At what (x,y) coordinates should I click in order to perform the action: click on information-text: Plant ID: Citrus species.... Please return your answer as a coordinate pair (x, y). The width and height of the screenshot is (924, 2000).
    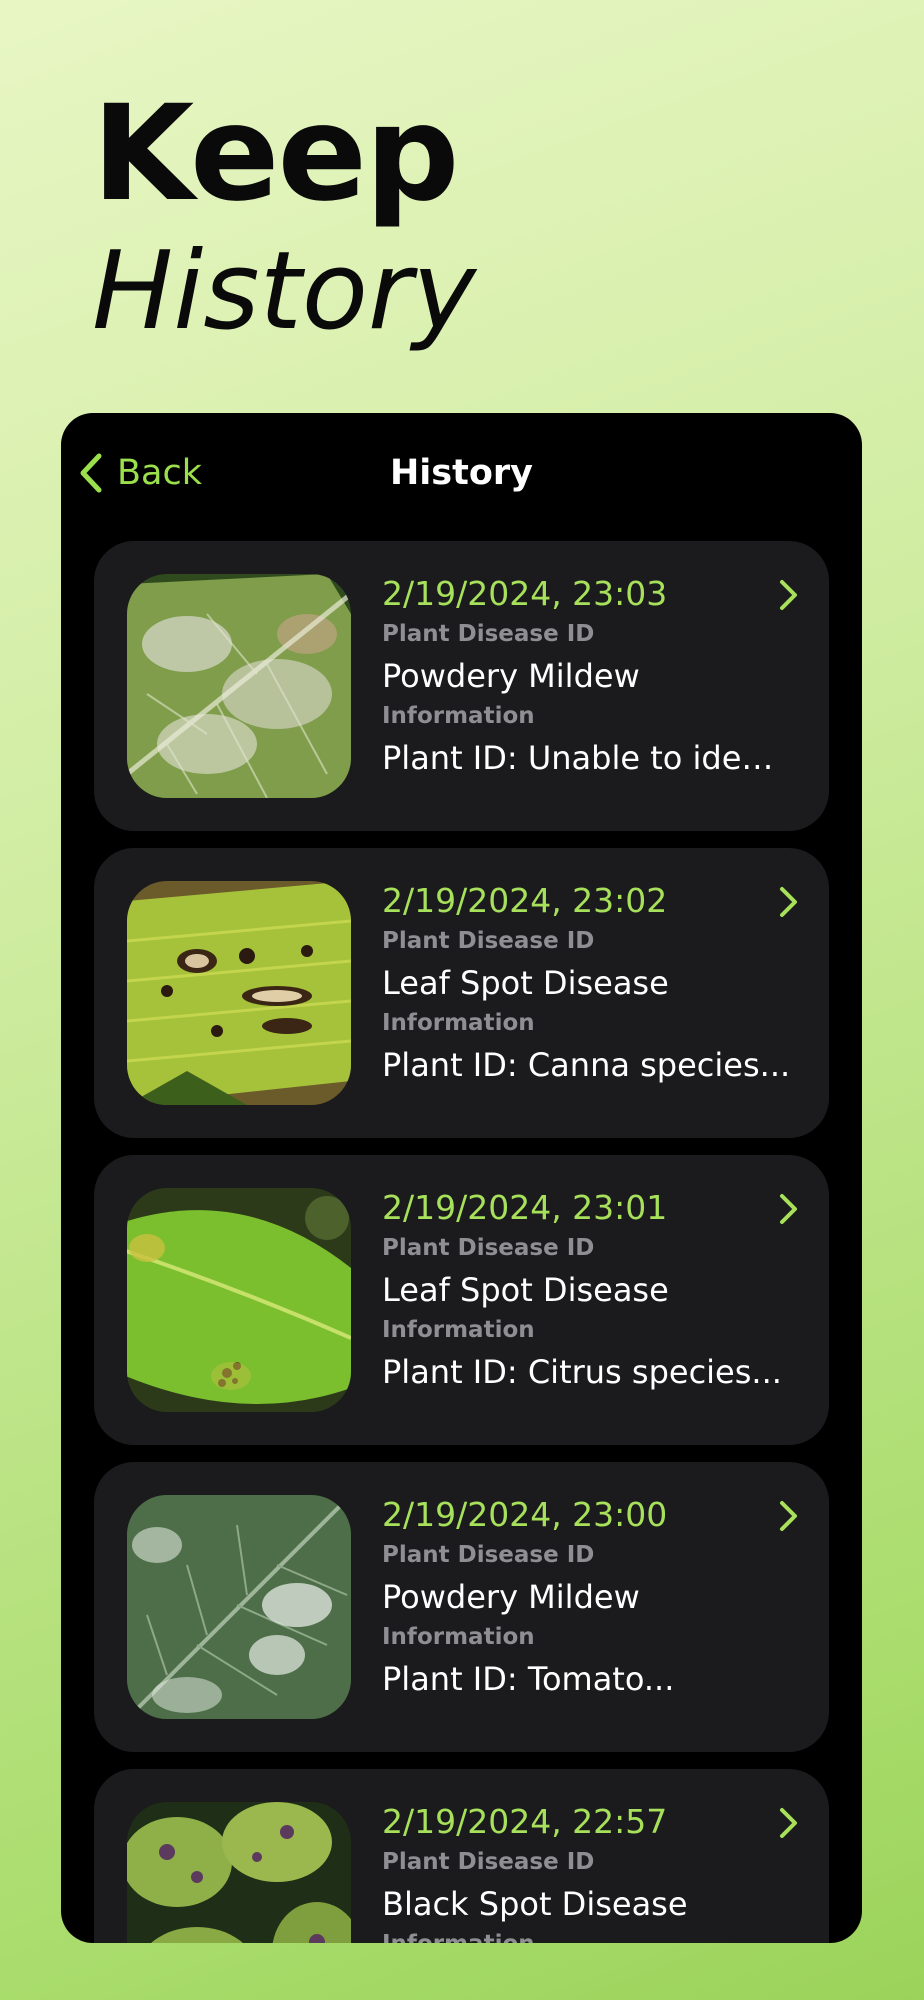
    Looking at the image, I should click on (582, 1372).